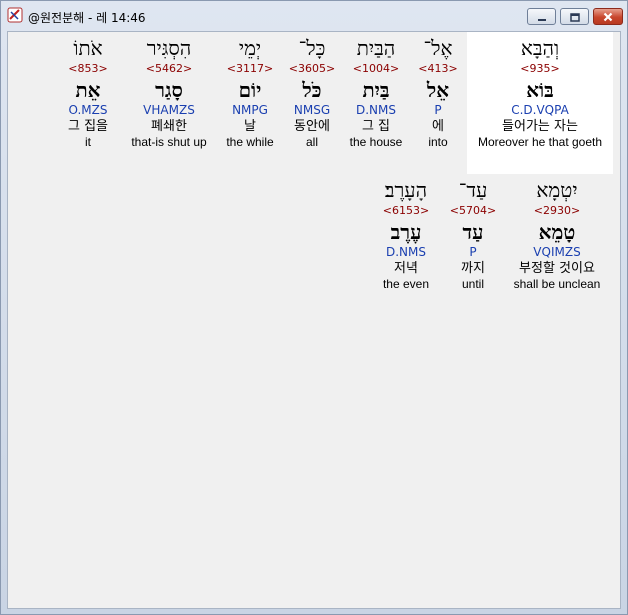  I want to click on korean-gloss: 까지, so click(473, 268).